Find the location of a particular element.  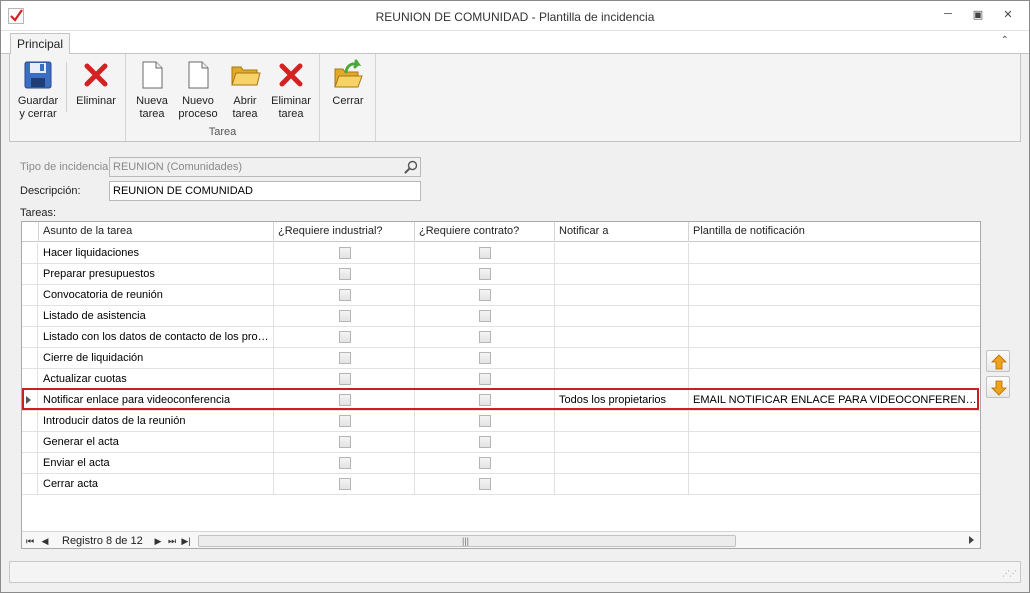

horizontal-scrollbar: ||| is located at coordinates (586, 541).